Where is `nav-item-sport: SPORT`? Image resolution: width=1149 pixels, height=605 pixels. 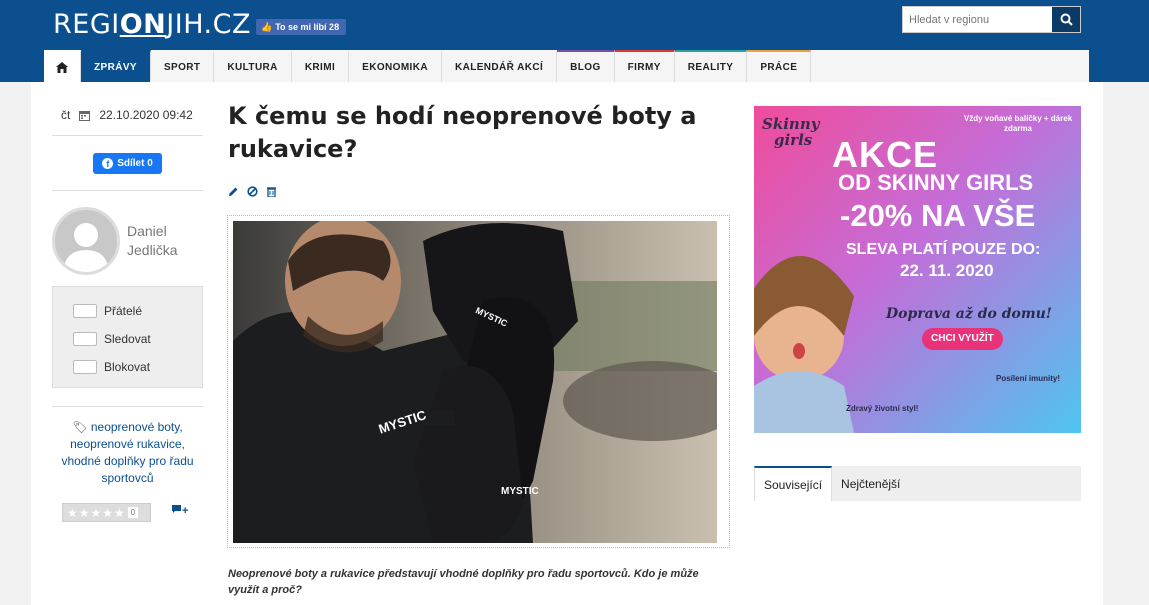
nav-item-sport: SPORT is located at coordinates (183, 66).